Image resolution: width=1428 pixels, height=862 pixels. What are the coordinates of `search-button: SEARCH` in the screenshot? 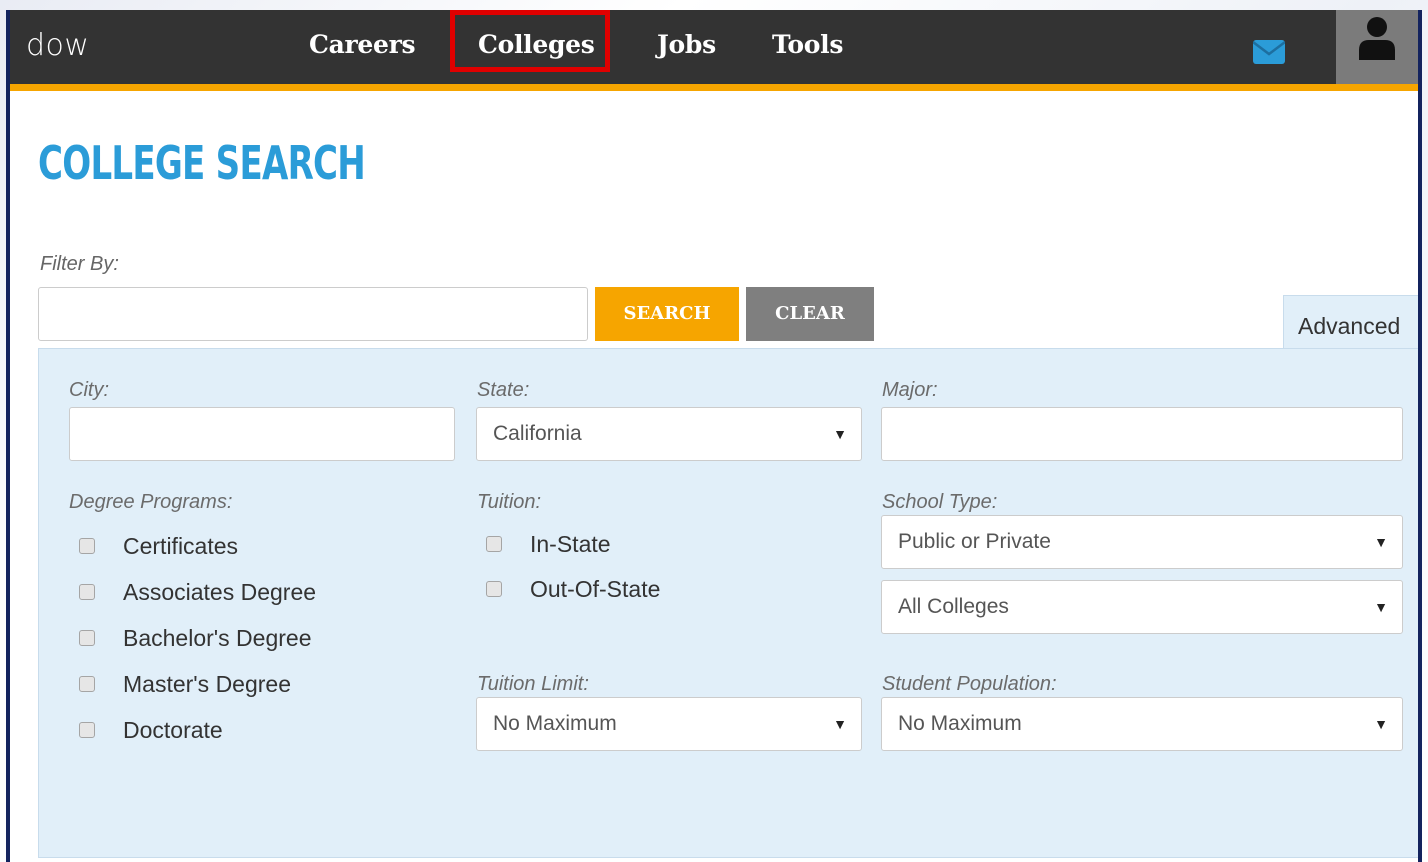 It's located at (667, 314).